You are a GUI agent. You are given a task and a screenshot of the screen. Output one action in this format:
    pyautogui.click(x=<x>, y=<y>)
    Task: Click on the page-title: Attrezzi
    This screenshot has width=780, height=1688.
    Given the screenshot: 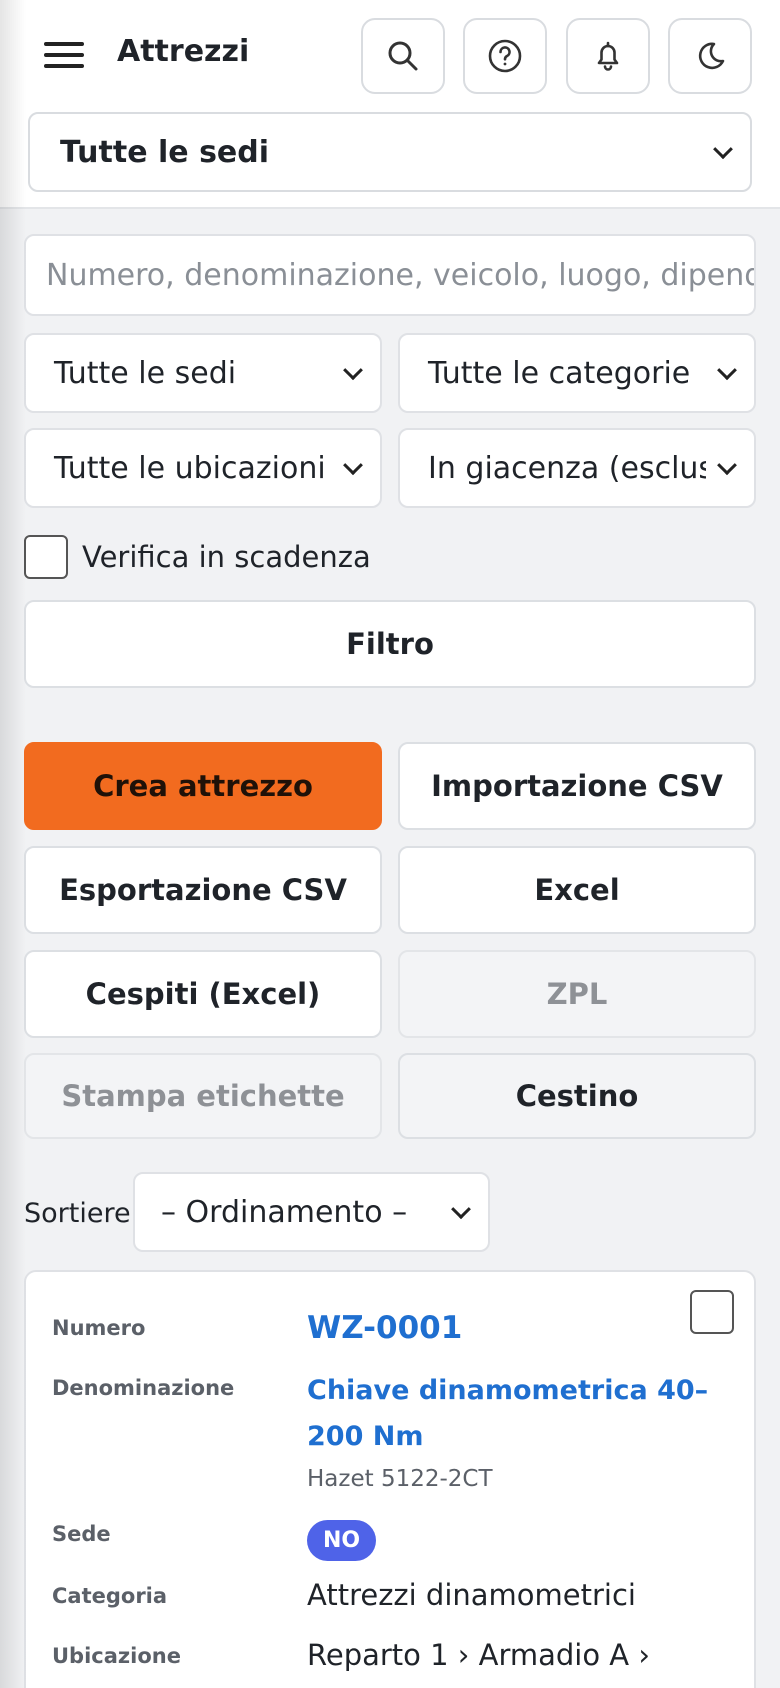 What is the action you would take?
    pyautogui.click(x=183, y=51)
    